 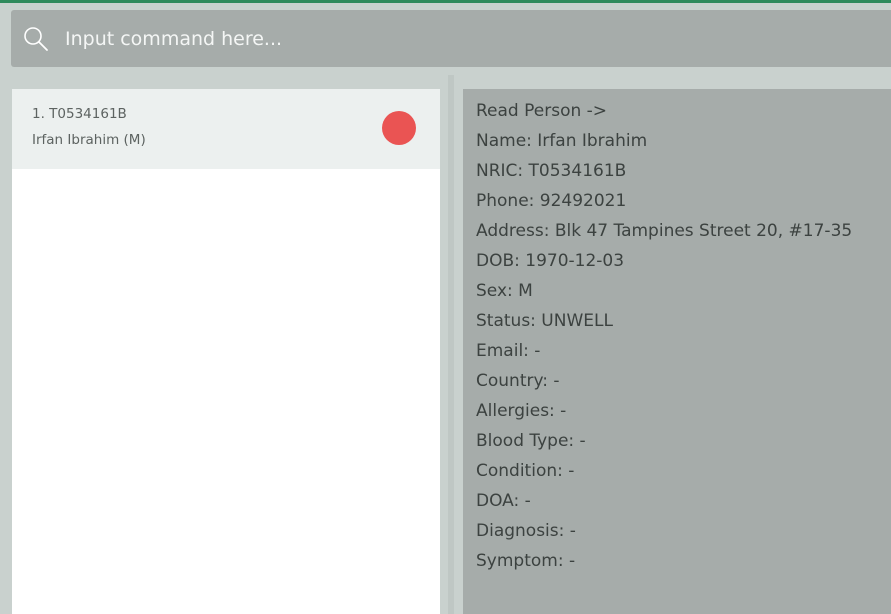 I want to click on detail-blood-type: Blood Type: -, so click(x=531, y=441).